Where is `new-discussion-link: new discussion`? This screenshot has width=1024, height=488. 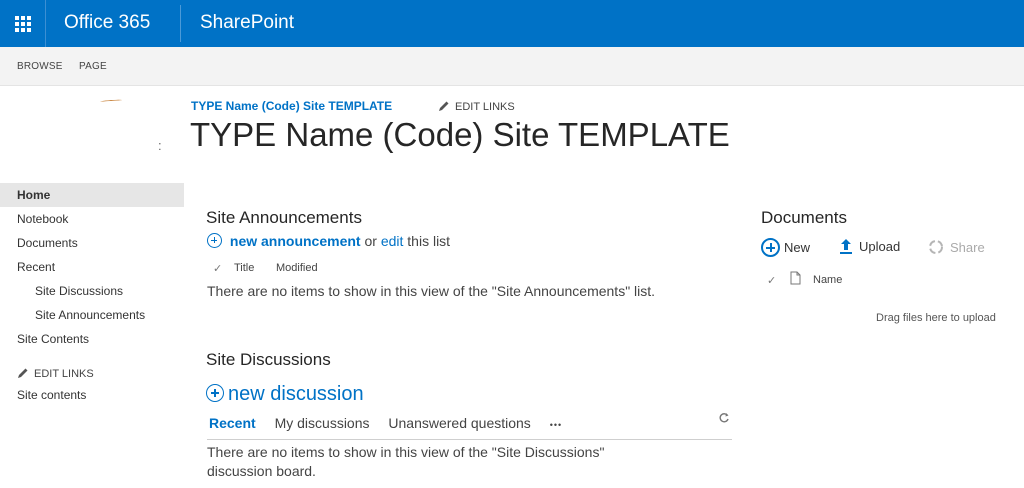
new-discussion-link: new discussion is located at coordinates (296, 394).